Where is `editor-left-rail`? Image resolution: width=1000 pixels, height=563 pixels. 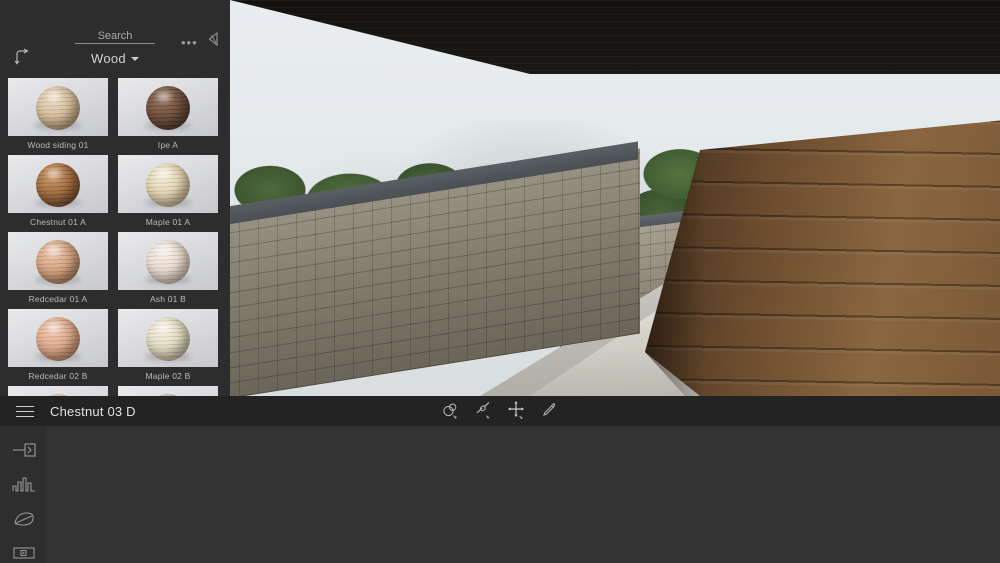
editor-left-rail is located at coordinates (23, 494).